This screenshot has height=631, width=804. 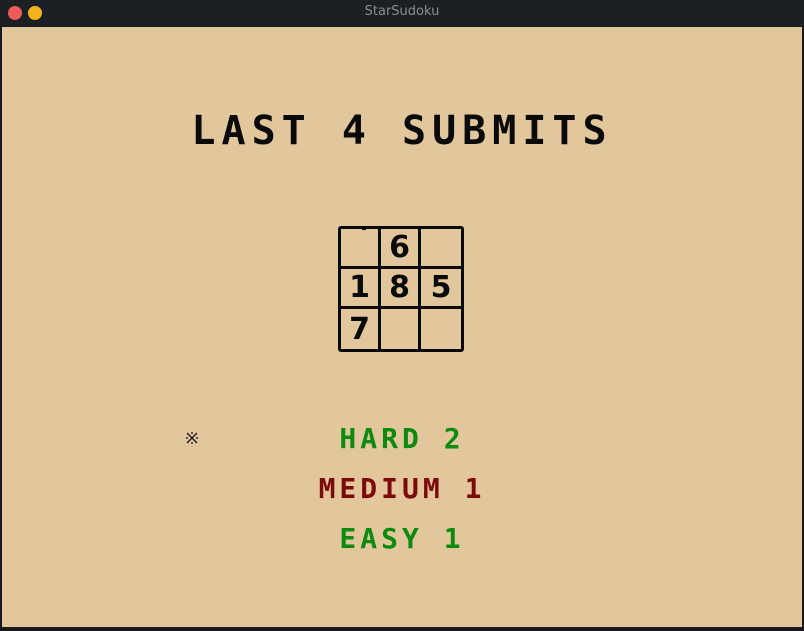 I want to click on grid-cell: 8, so click(x=401, y=289).